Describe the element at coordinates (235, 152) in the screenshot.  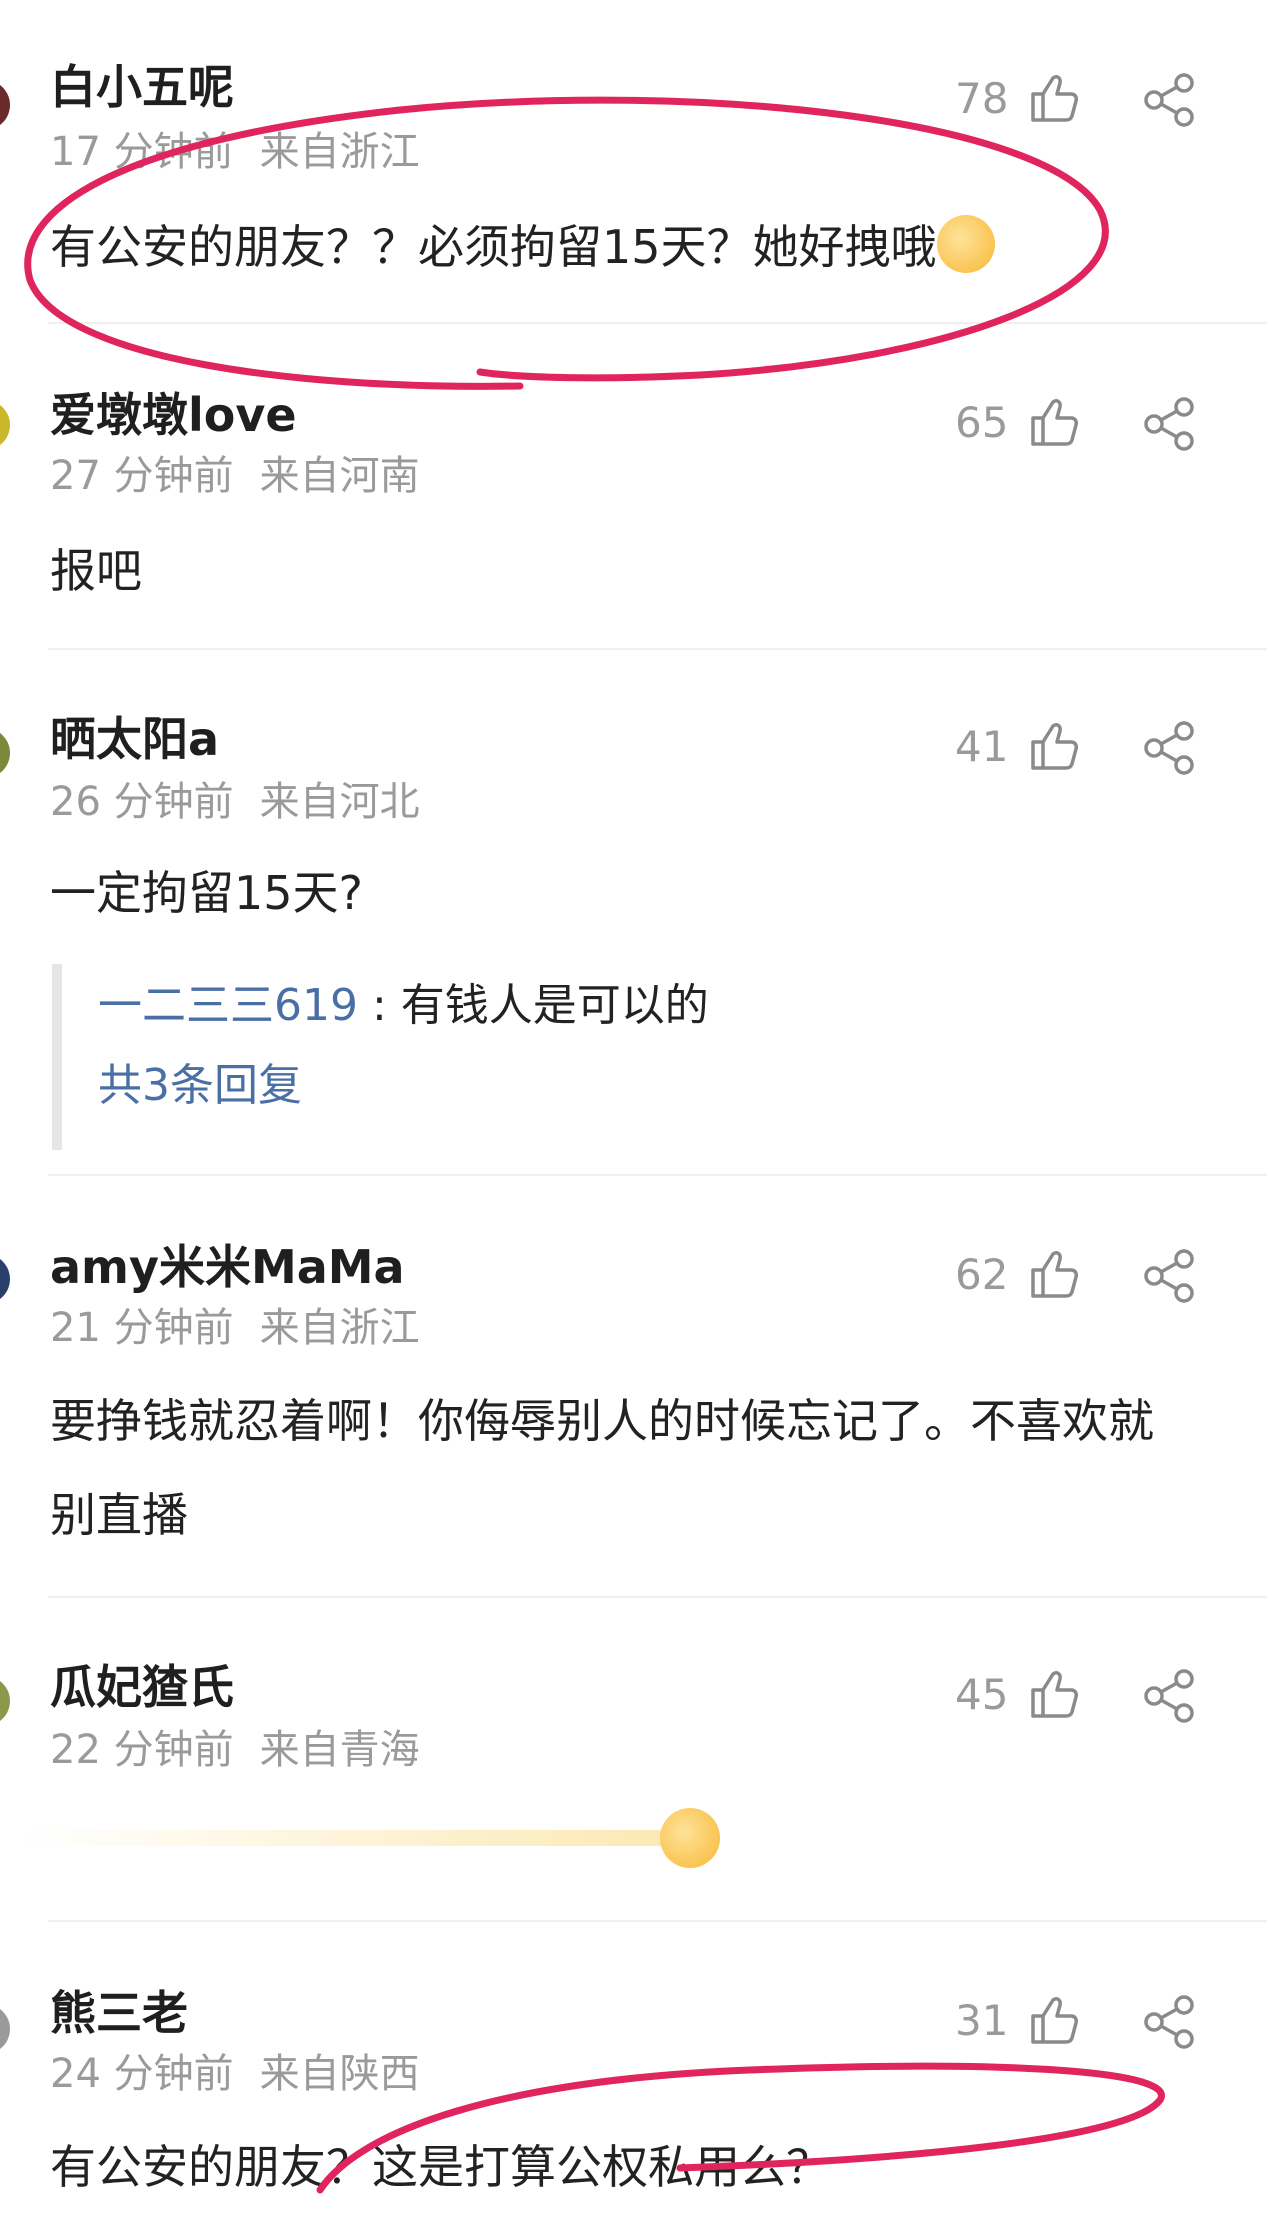
I see `comment-meta: 17 分钟前 来自浙江` at that location.